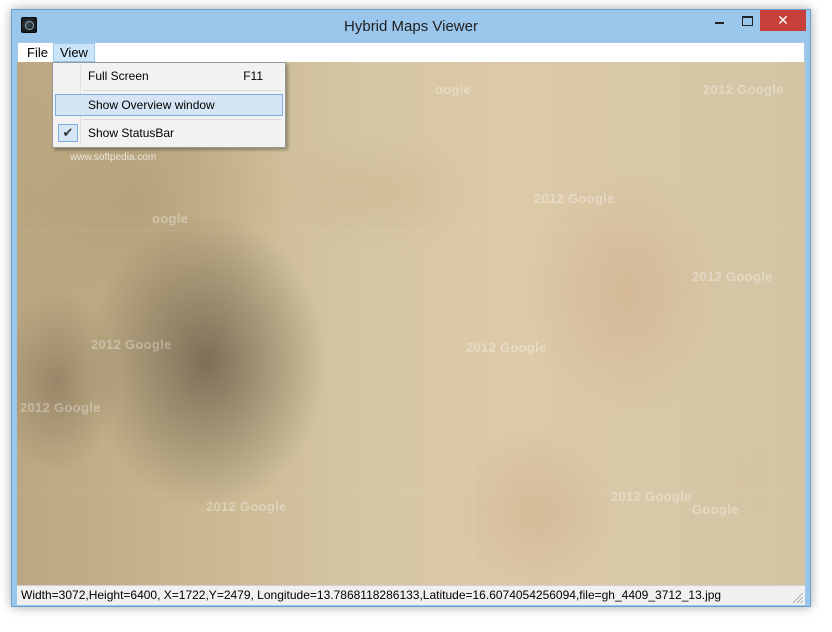 This screenshot has height=632, width=832. I want to click on maximize-icon, so click(747, 21).